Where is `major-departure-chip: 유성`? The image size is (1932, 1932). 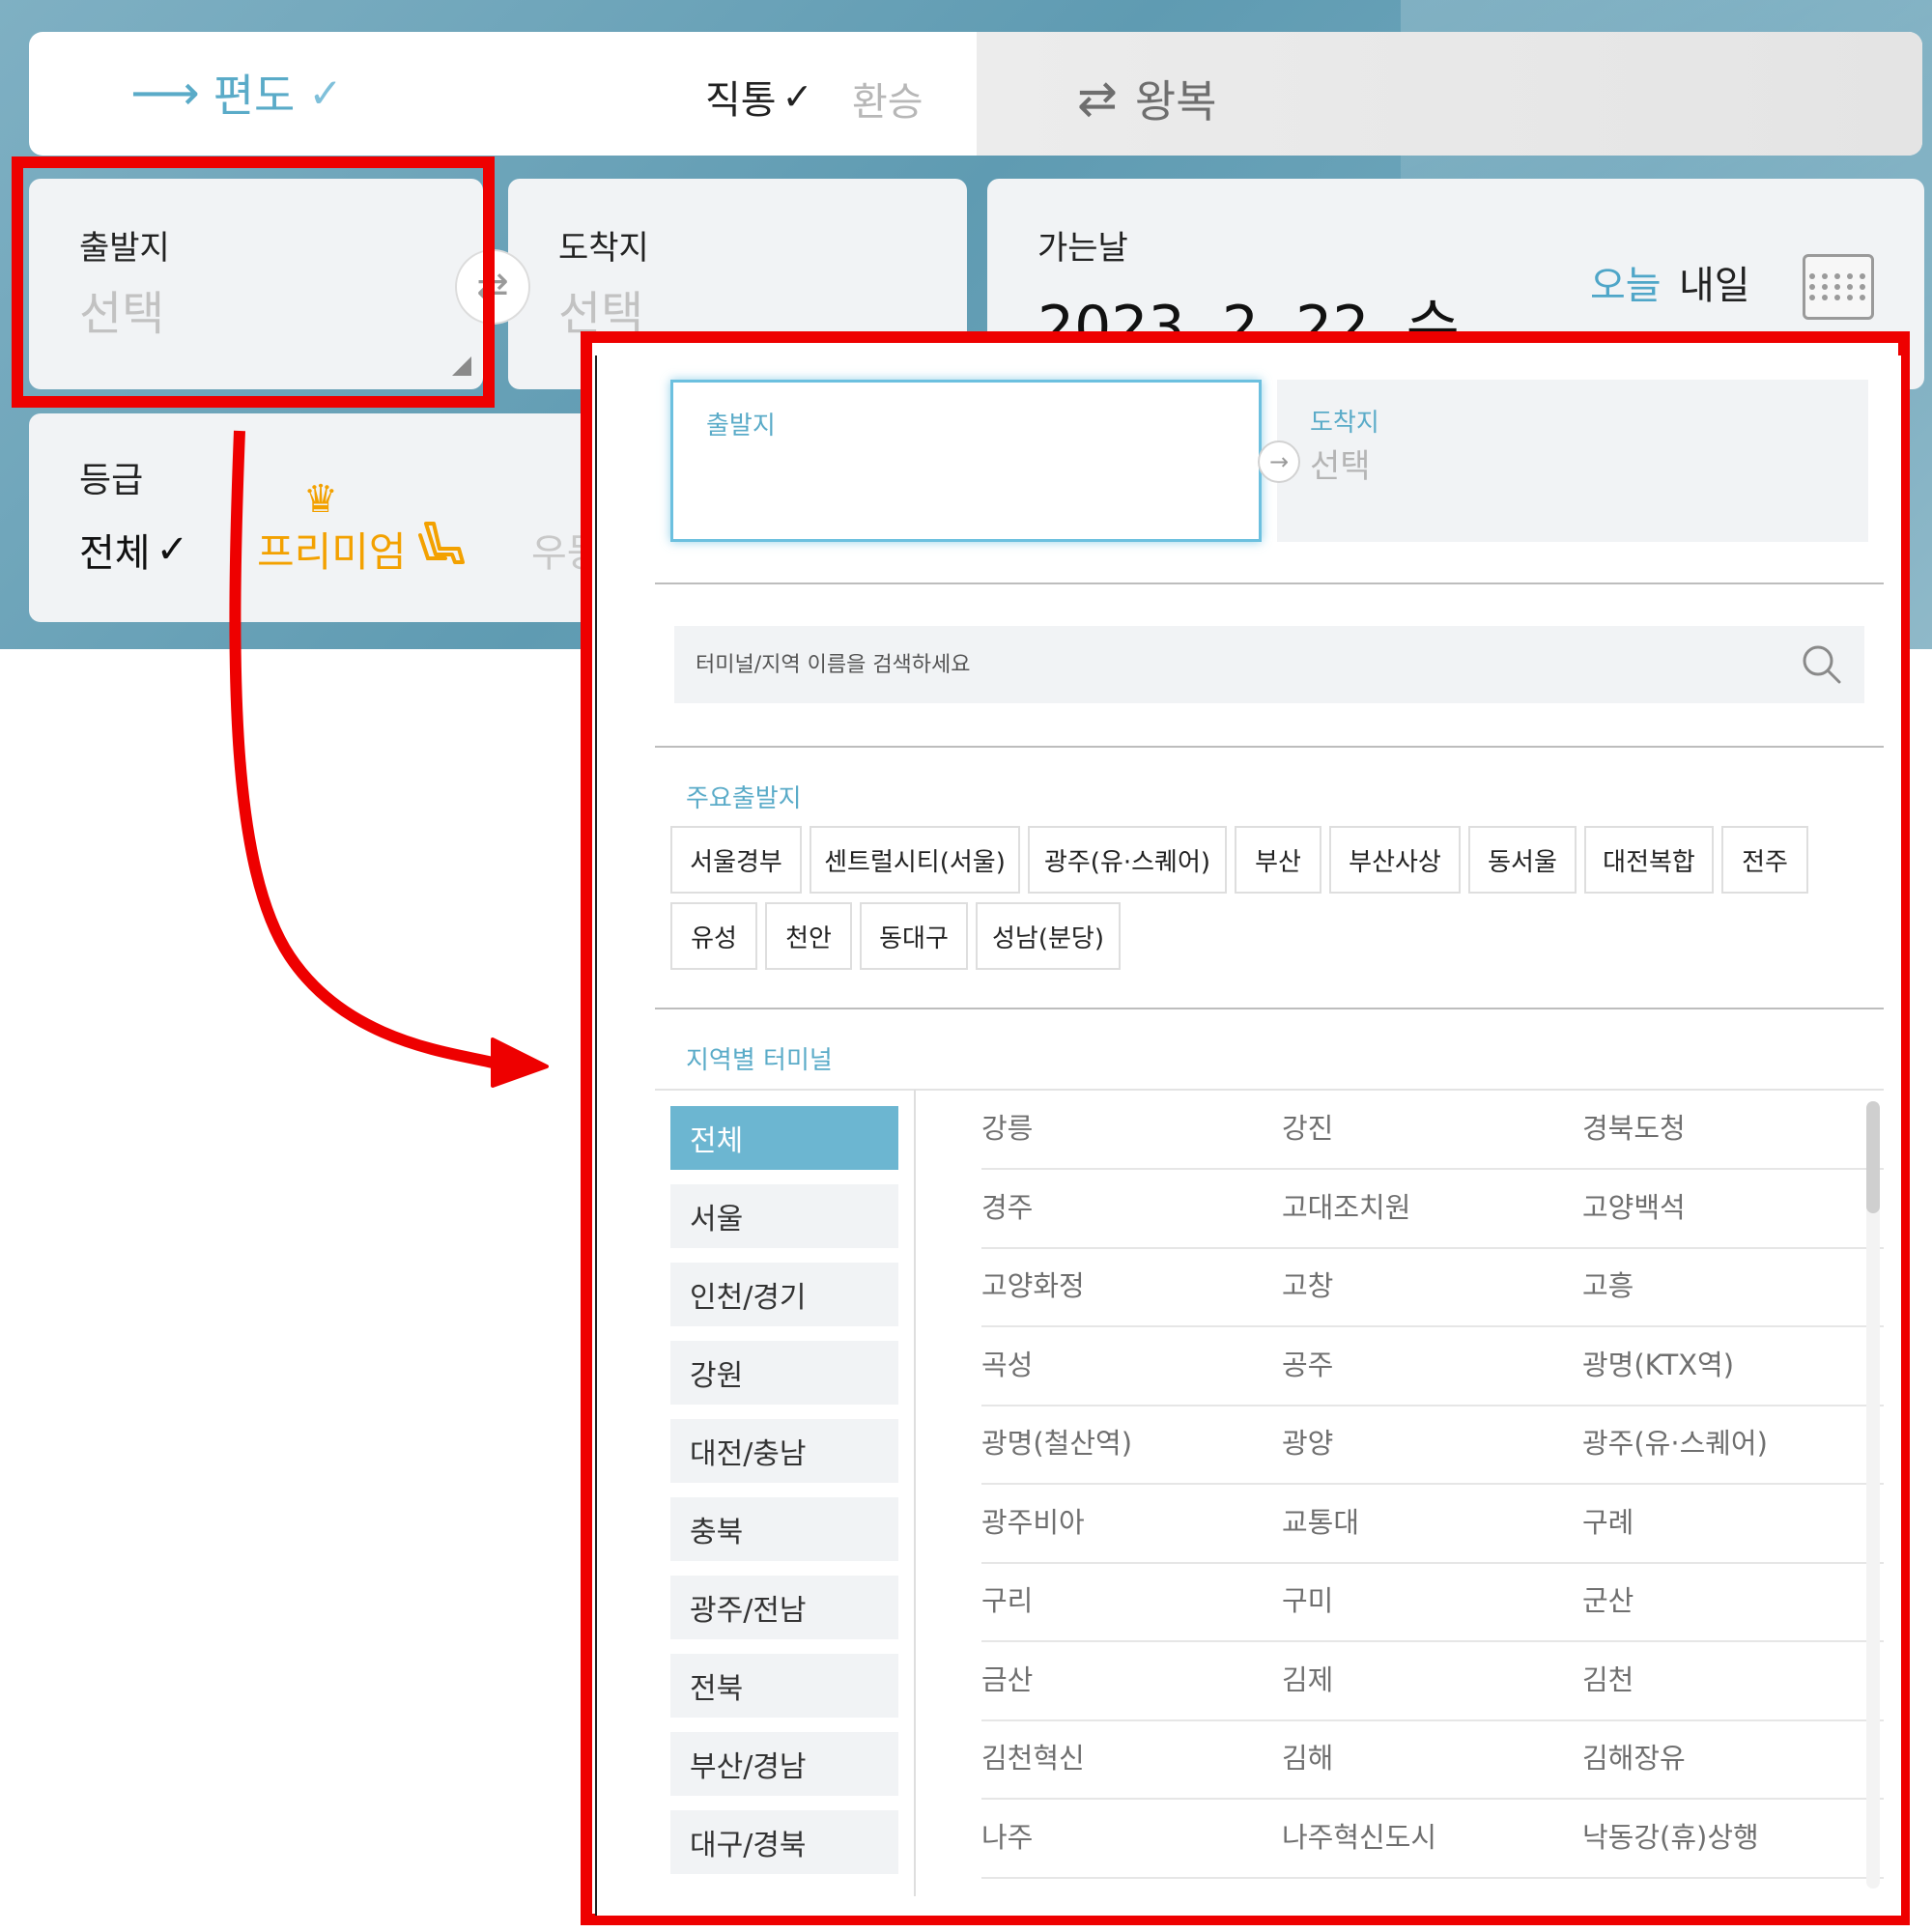
major-departure-chip: 유성 is located at coordinates (713, 936).